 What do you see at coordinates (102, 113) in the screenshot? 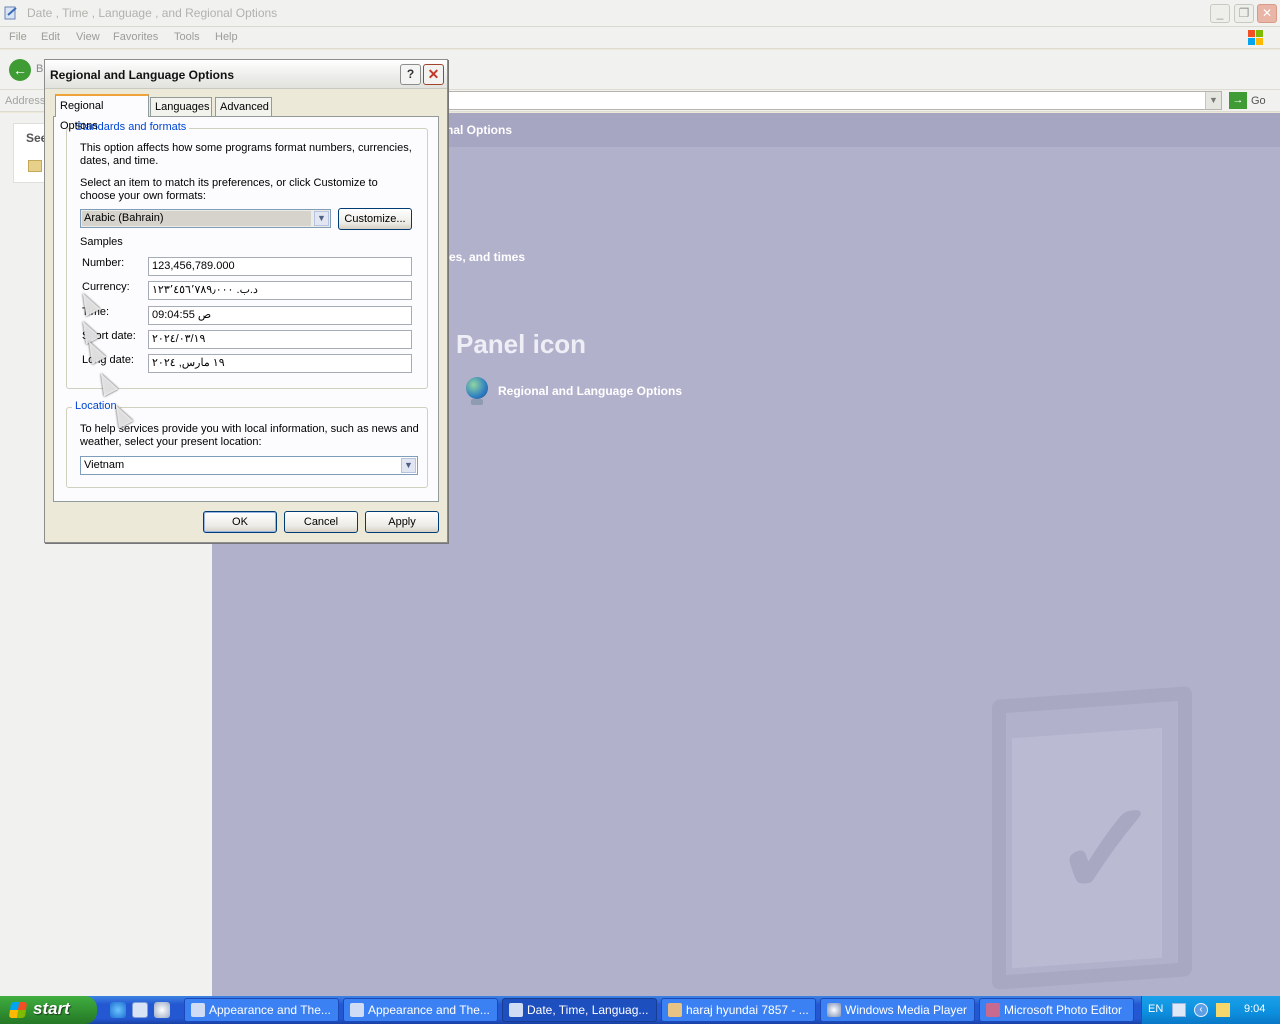
I see `tab-regional-options: Regional Options` at bounding box center [102, 113].